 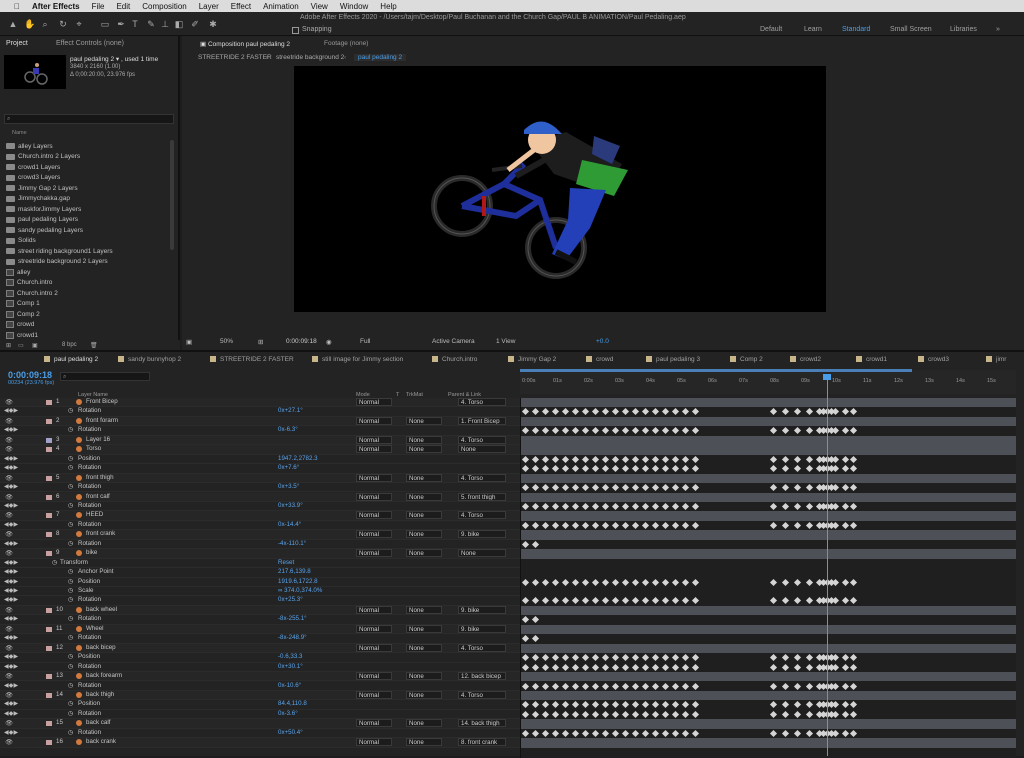 What do you see at coordinates (89, 119) in the screenshot?
I see `project-search-input: ⌕` at bounding box center [89, 119].